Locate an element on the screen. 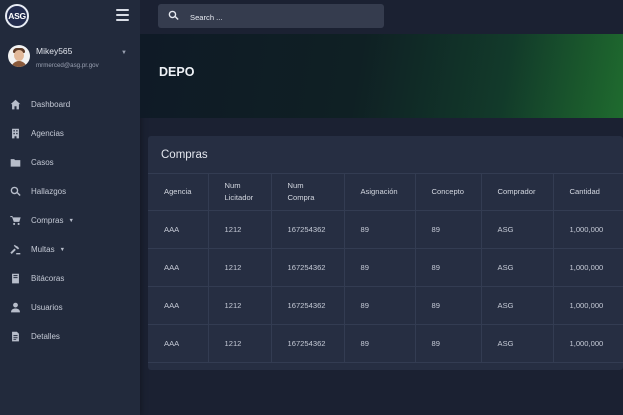 Image resolution: width=623 pixels, height=415 pixels. sidebar-item-multas: Multas ▼ is located at coordinates (70, 249).